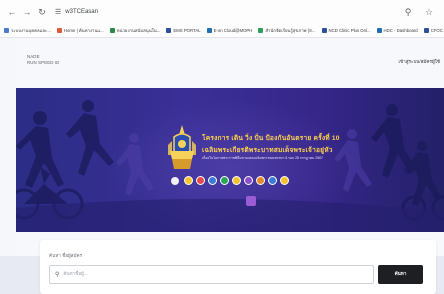 This screenshot has width=444, height=294. Describe the element at coordinates (58, 12) in the screenshot. I see `site-info-icon: ☰` at that location.